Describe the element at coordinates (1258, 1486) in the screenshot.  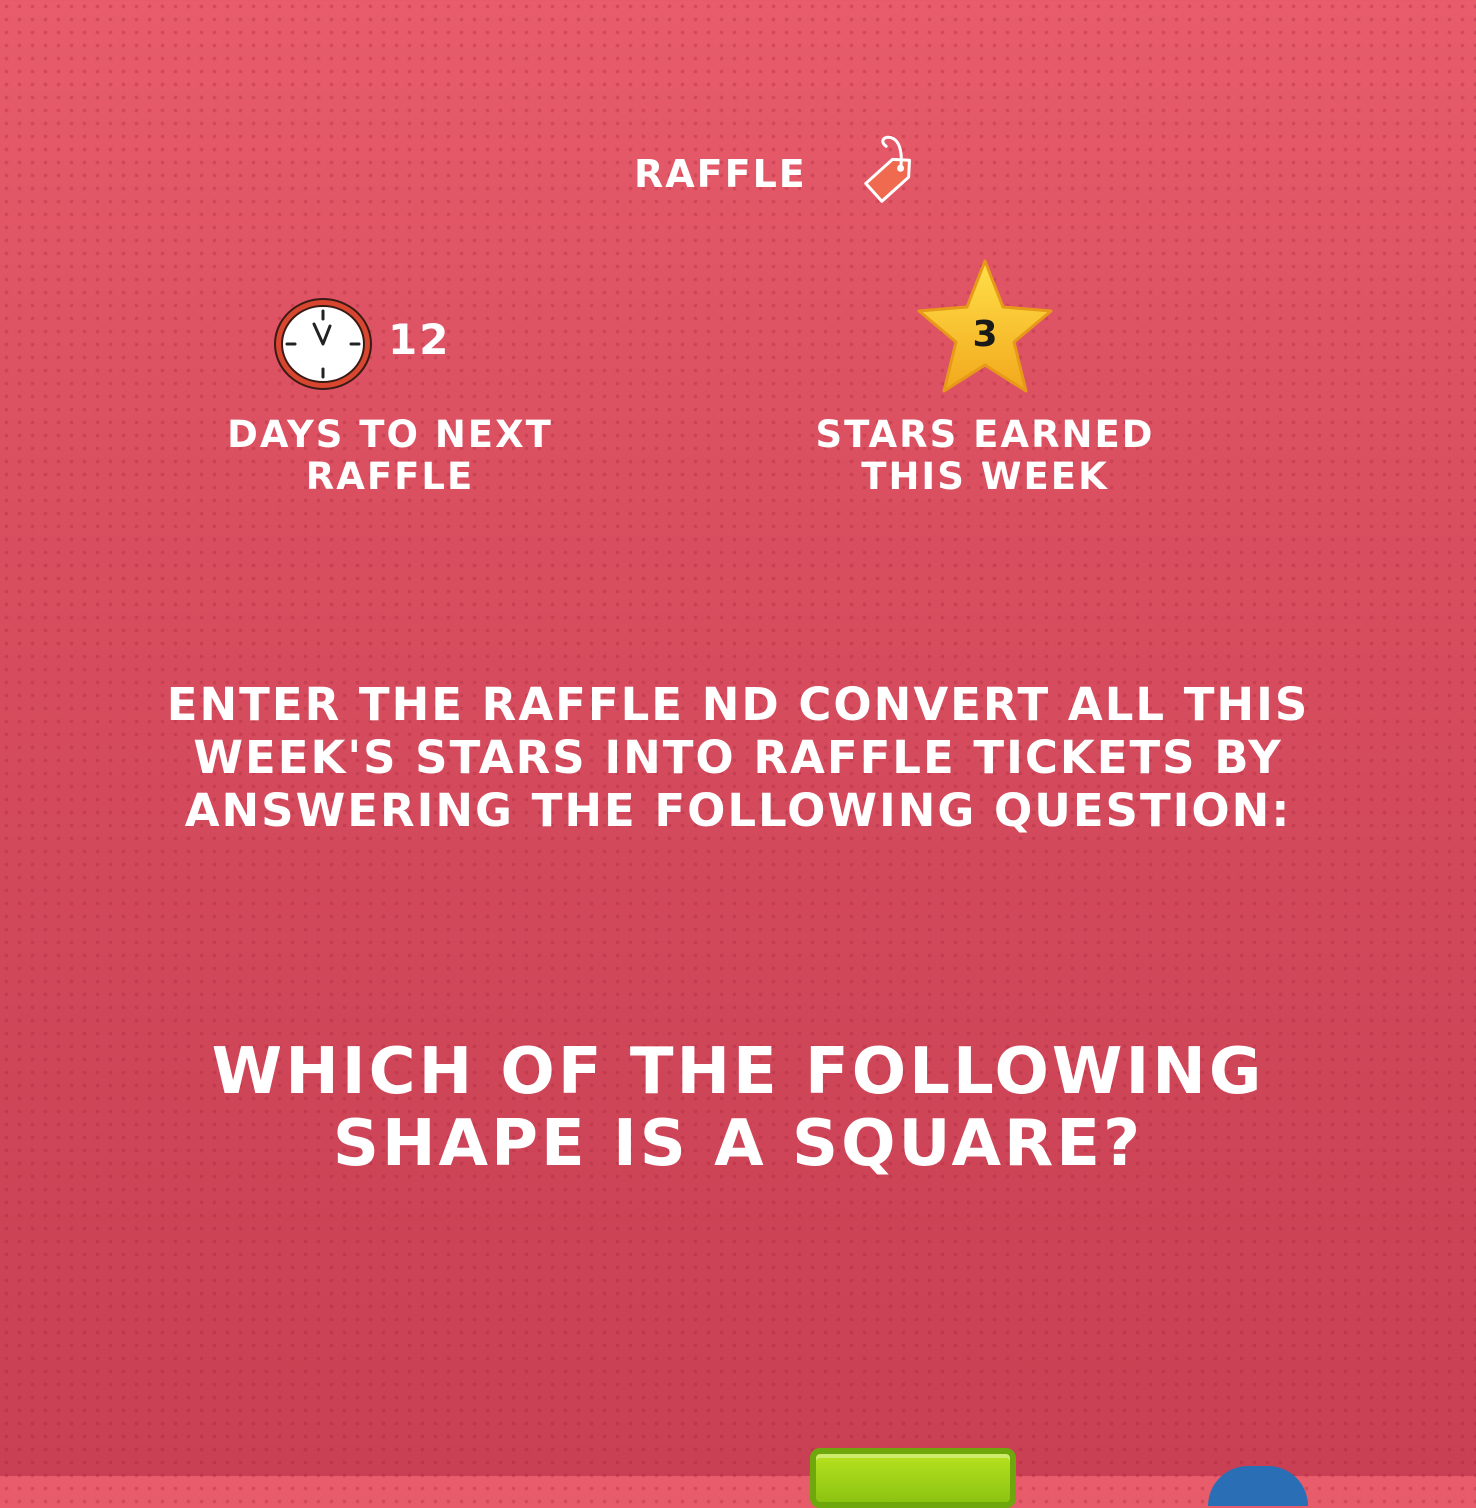
I see `round-action-button` at that location.